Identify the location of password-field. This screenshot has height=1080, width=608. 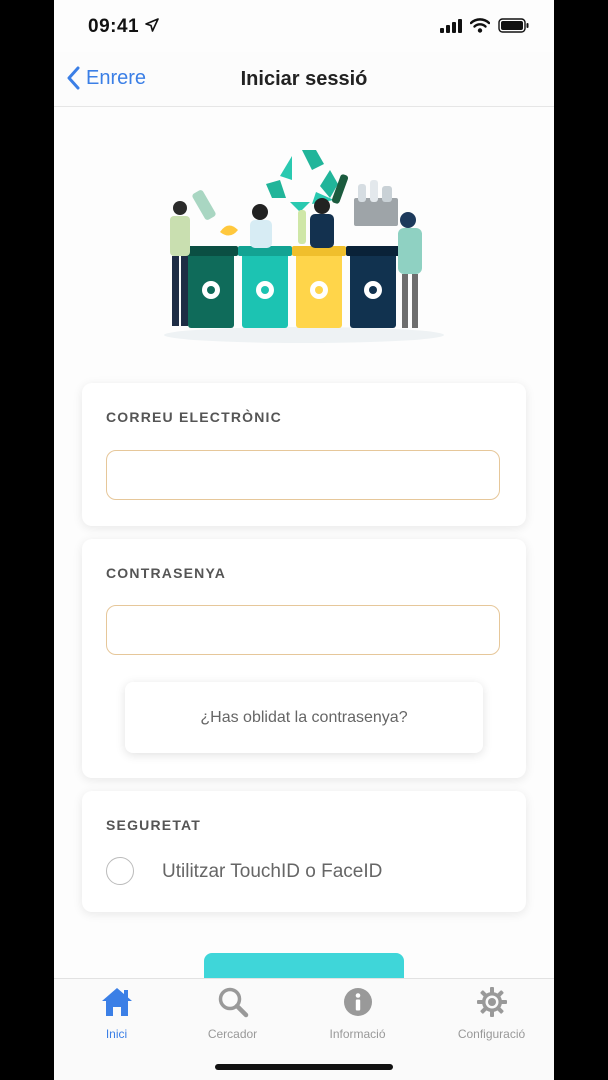
(303, 630).